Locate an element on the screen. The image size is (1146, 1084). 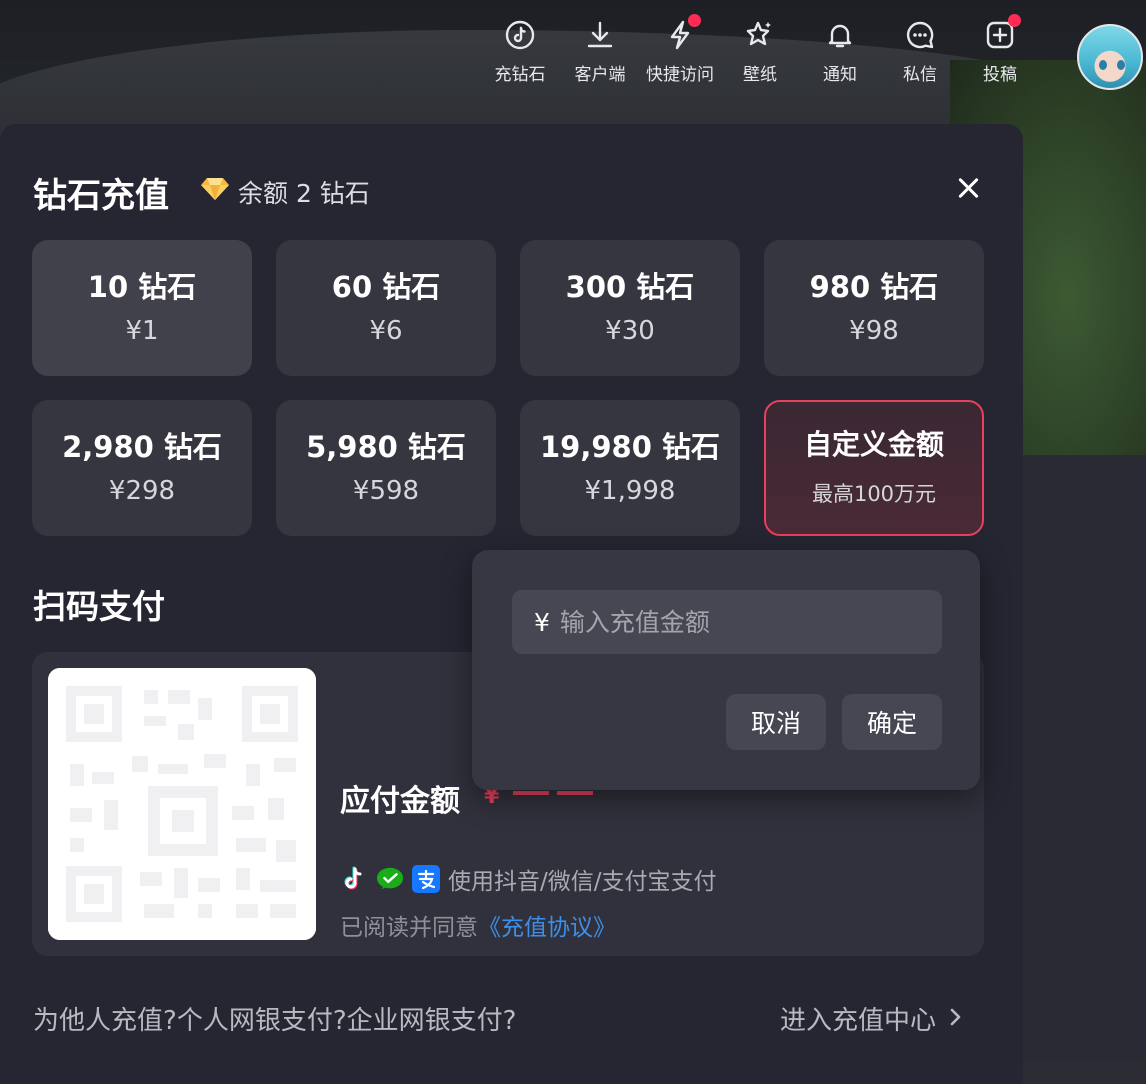
package-amount: 2,980 钻石 is located at coordinates (142, 447).